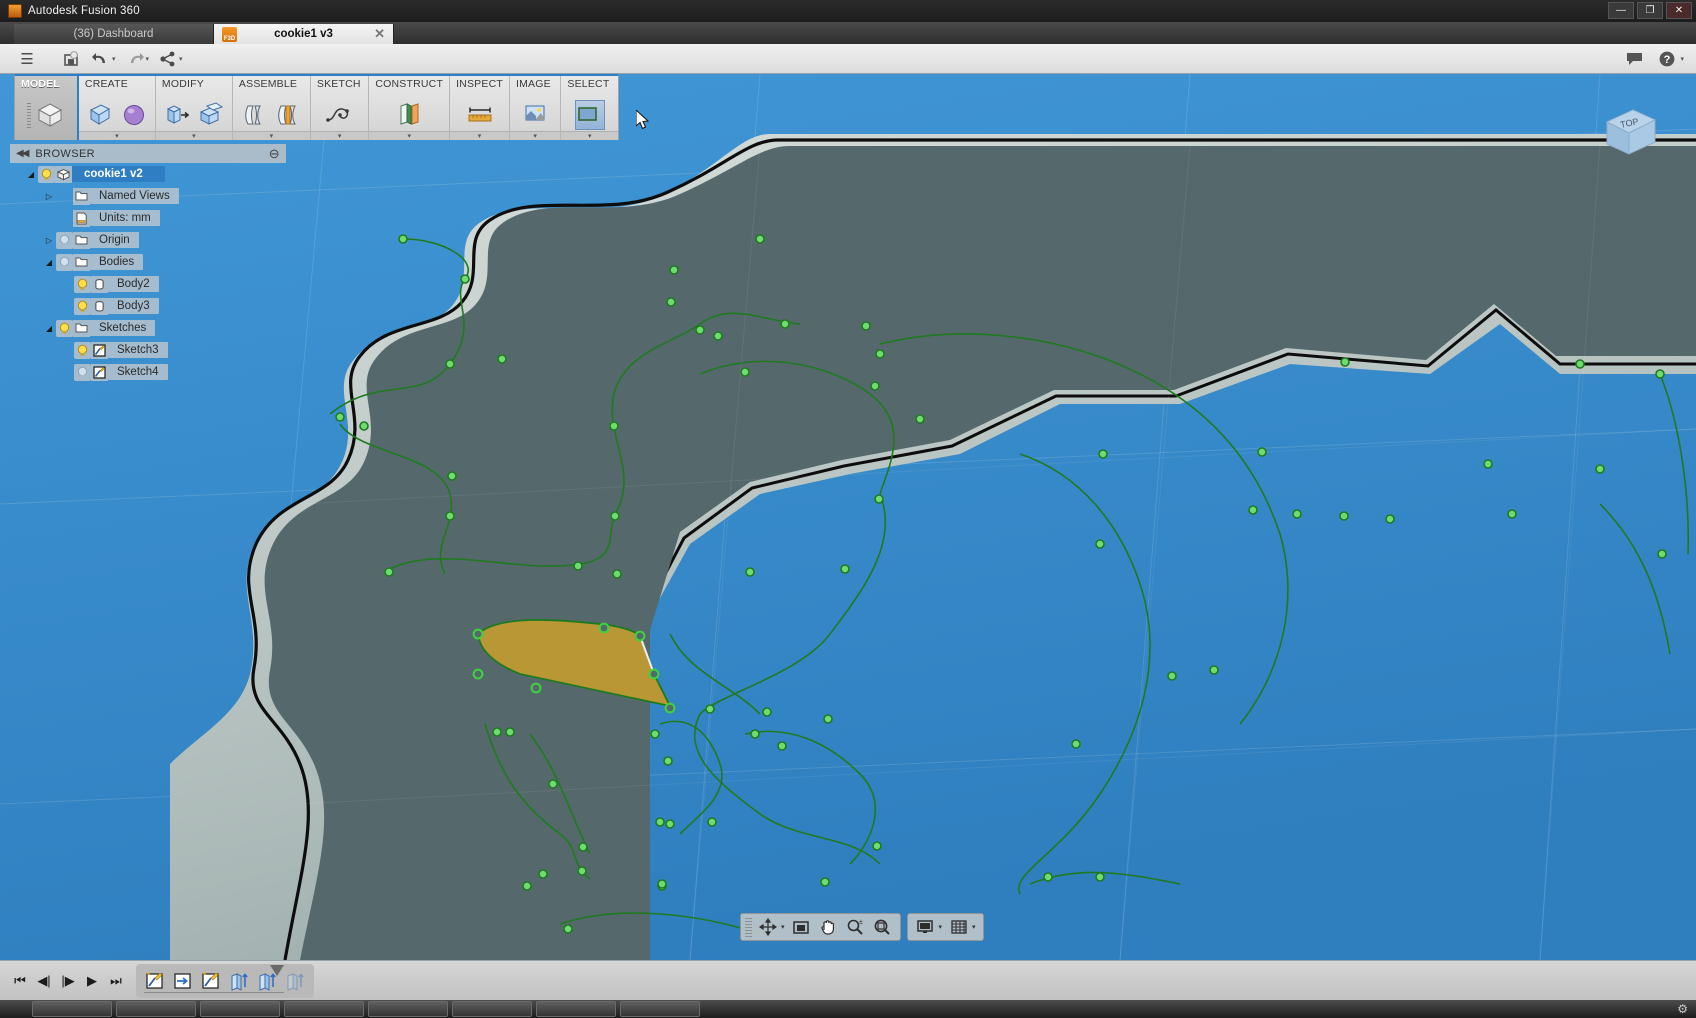  I want to click on ribbon-panel-image: IMAGE ▾, so click(535, 108).